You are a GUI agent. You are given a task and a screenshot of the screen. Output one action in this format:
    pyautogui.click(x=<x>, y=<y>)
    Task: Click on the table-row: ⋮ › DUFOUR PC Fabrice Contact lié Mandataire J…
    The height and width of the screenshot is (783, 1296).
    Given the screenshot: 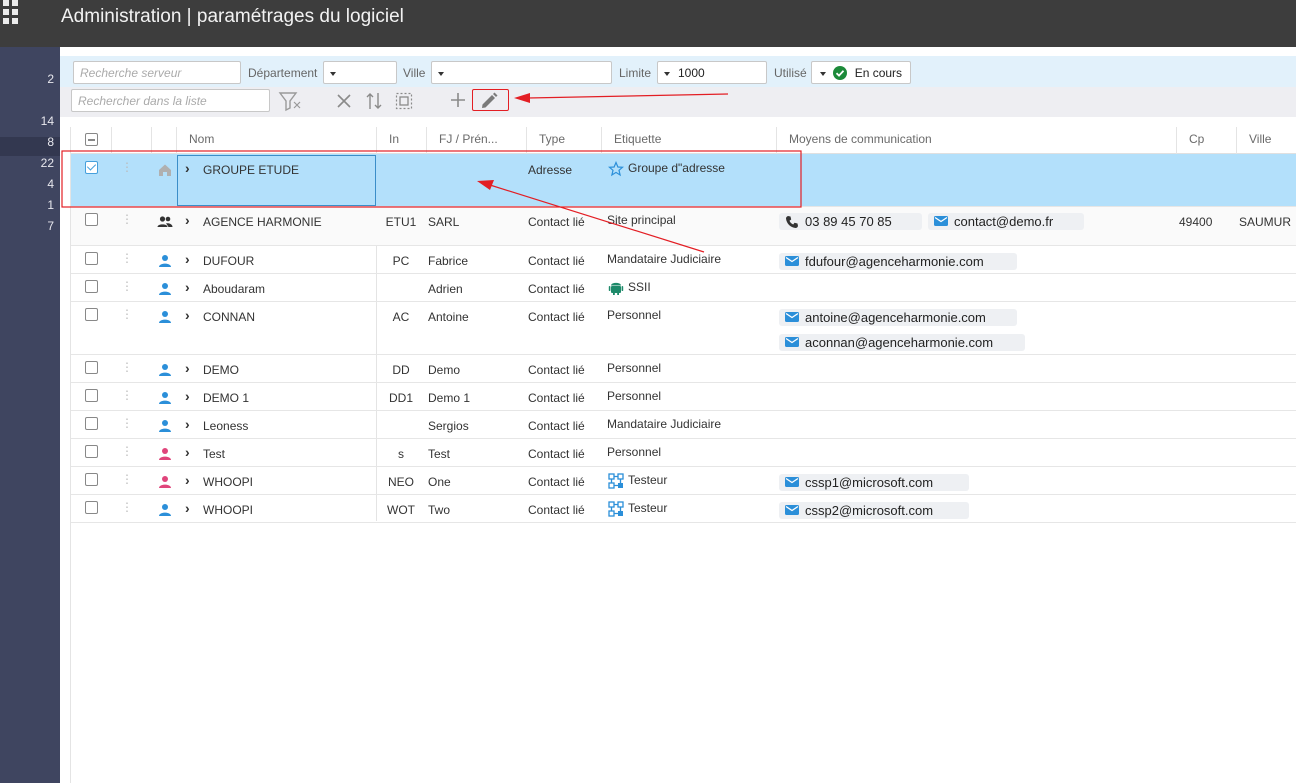 What is the action you would take?
    pyautogui.click(x=683, y=260)
    